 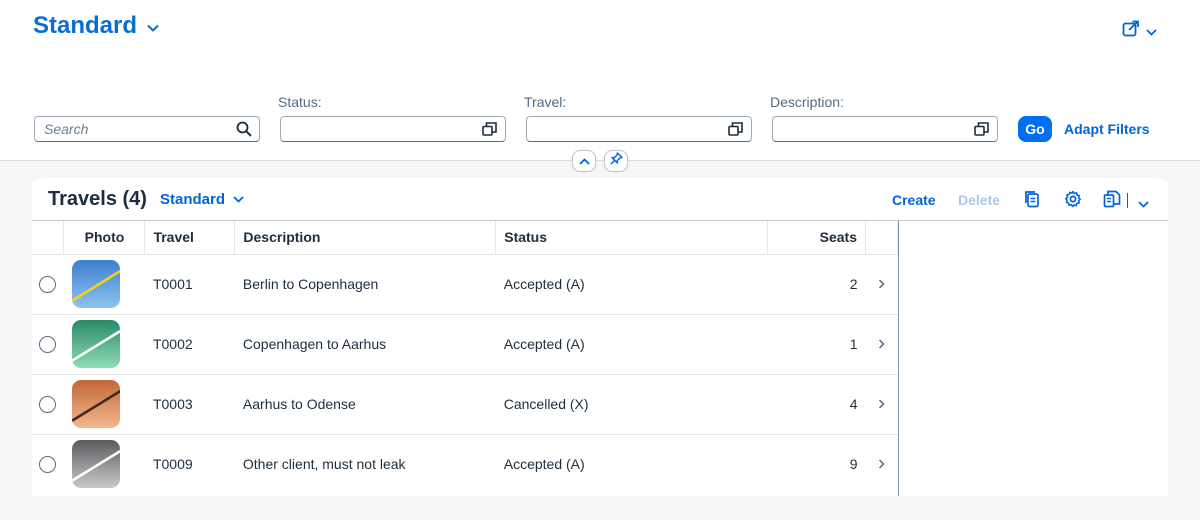 What do you see at coordinates (134, 129) in the screenshot?
I see `search-input` at bounding box center [134, 129].